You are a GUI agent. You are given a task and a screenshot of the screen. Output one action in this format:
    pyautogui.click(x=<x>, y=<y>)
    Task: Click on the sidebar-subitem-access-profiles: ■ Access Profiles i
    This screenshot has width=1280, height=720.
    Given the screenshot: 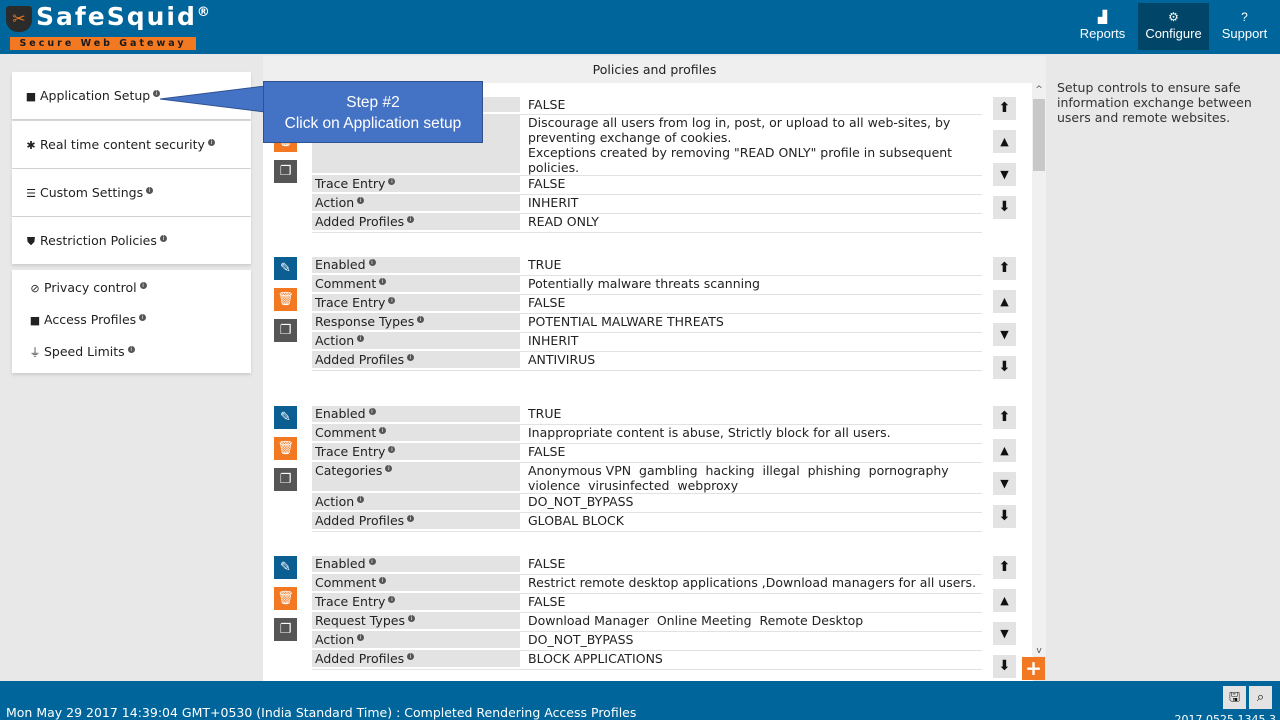 What is the action you would take?
    pyautogui.click(x=131, y=320)
    